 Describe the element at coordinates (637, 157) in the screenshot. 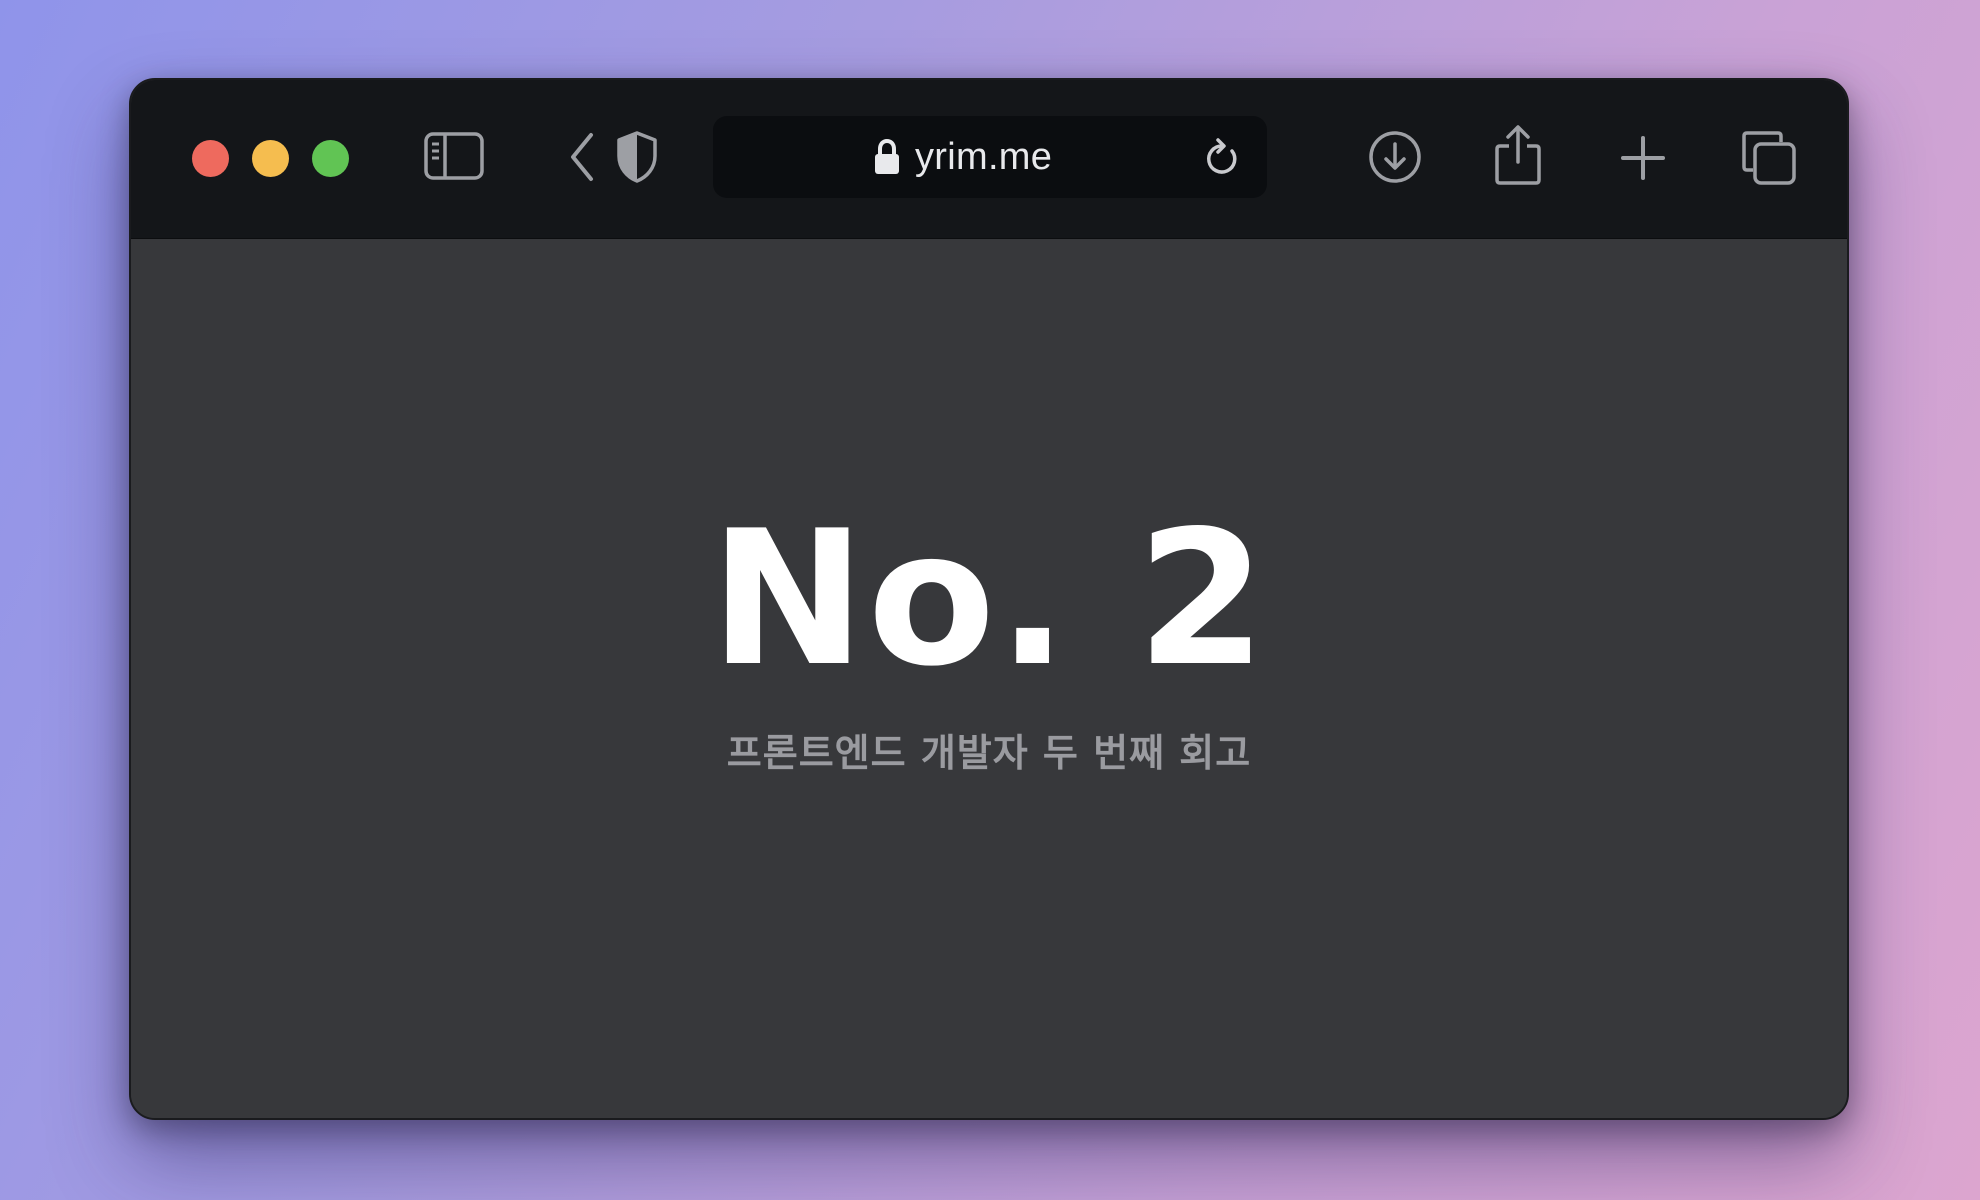

I see `shield-icon` at that location.